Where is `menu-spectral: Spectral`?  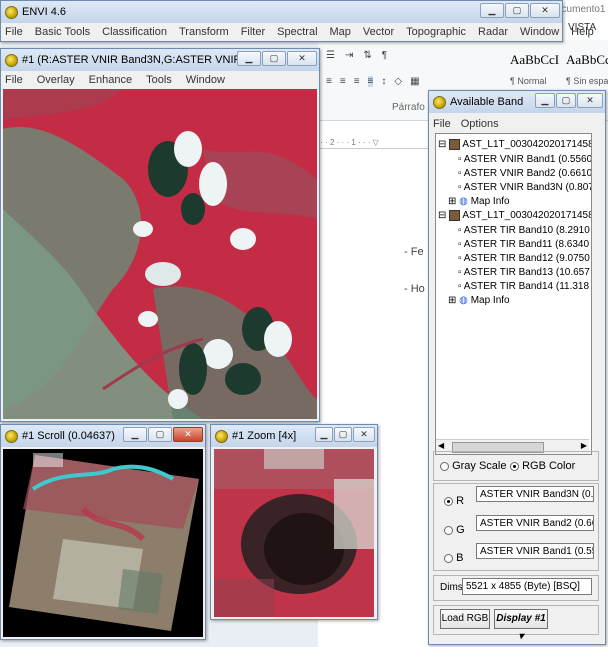 menu-spectral: Spectral is located at coordinates (297, 32).